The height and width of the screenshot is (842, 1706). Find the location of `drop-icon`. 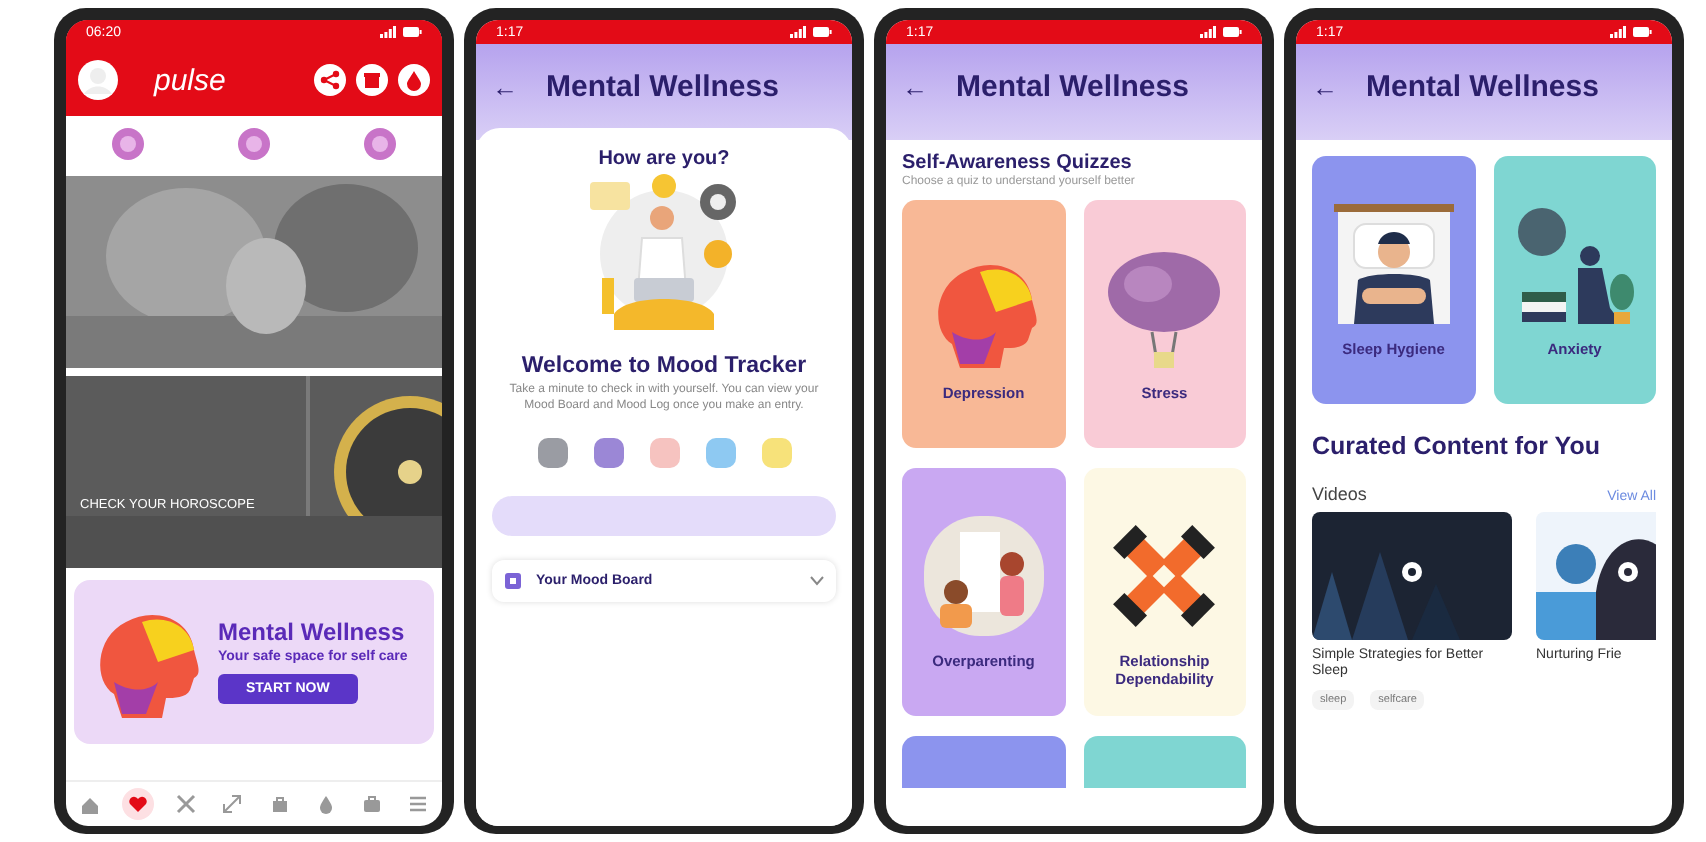

drop-icon is located at coordinates (414, 80).